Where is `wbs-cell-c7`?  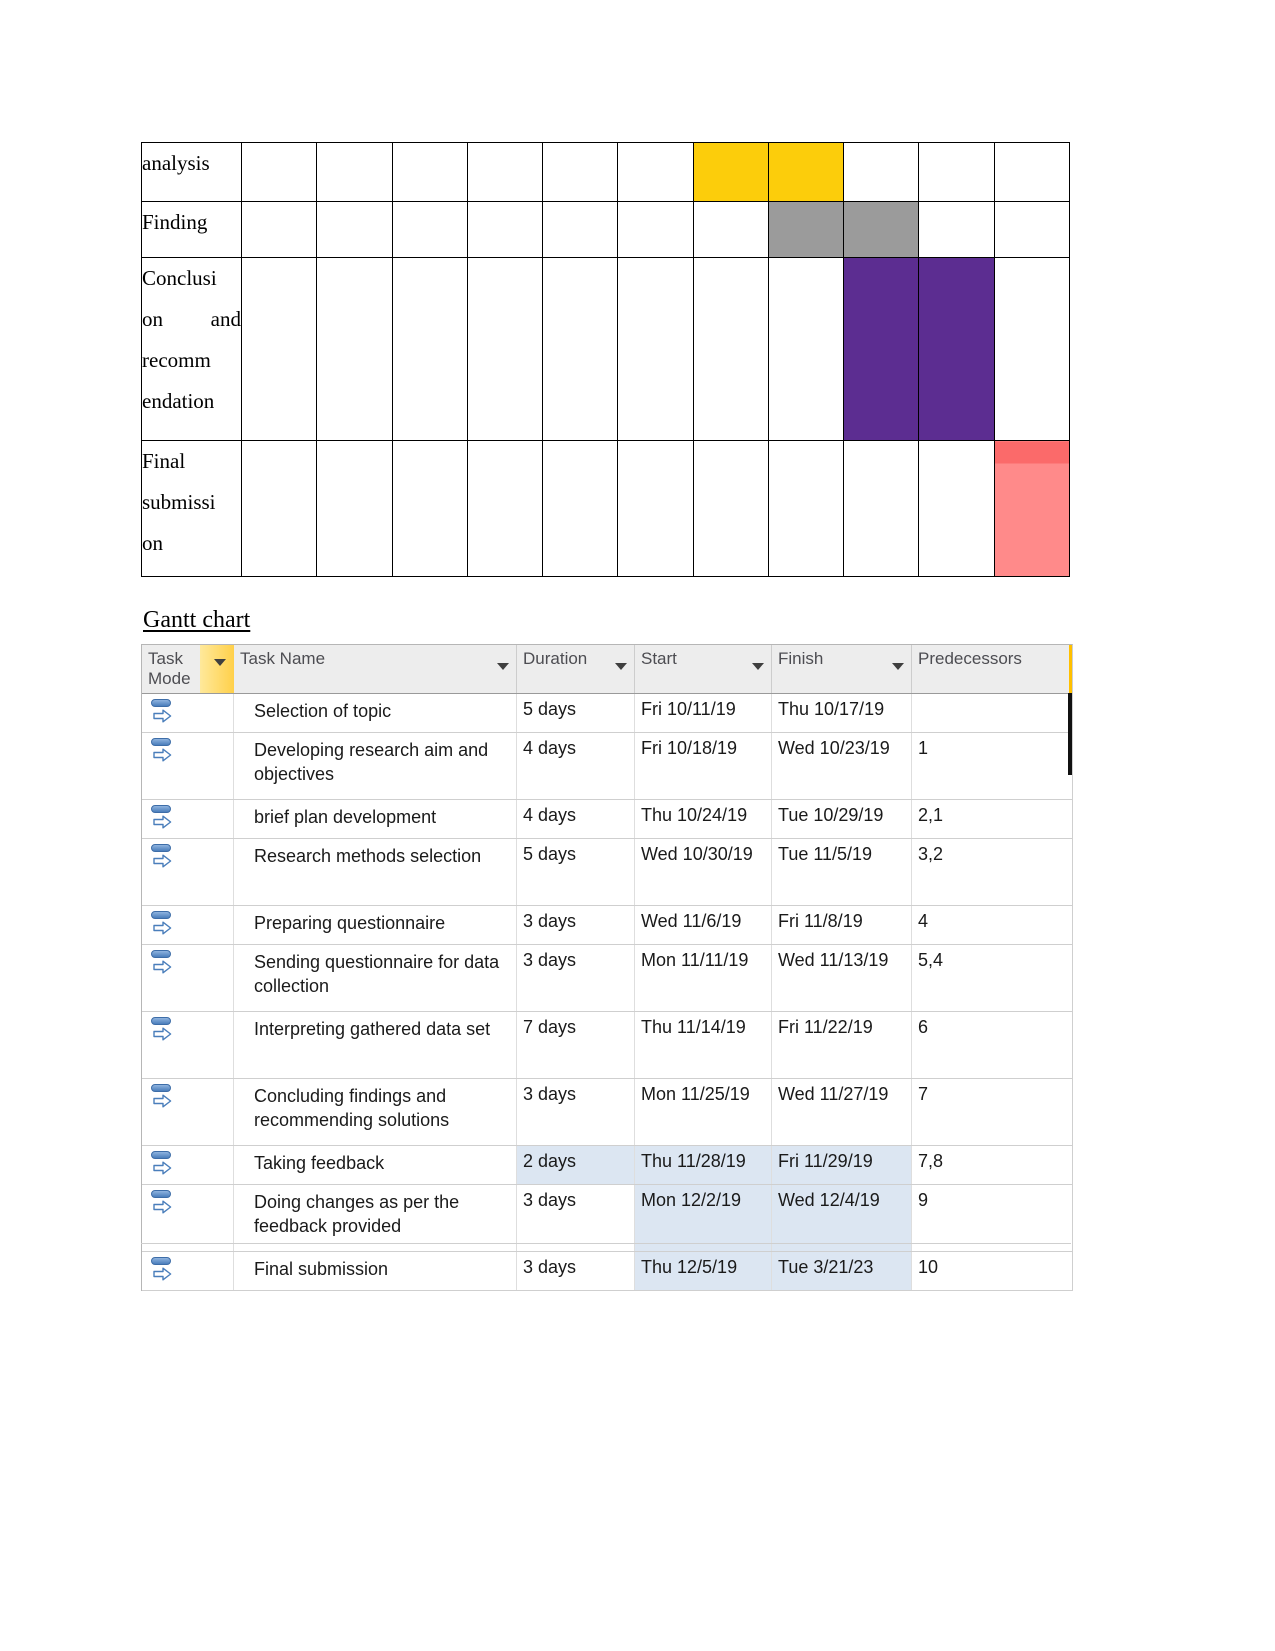 wbs-cell-c7 is located at coordinates (730, 229).